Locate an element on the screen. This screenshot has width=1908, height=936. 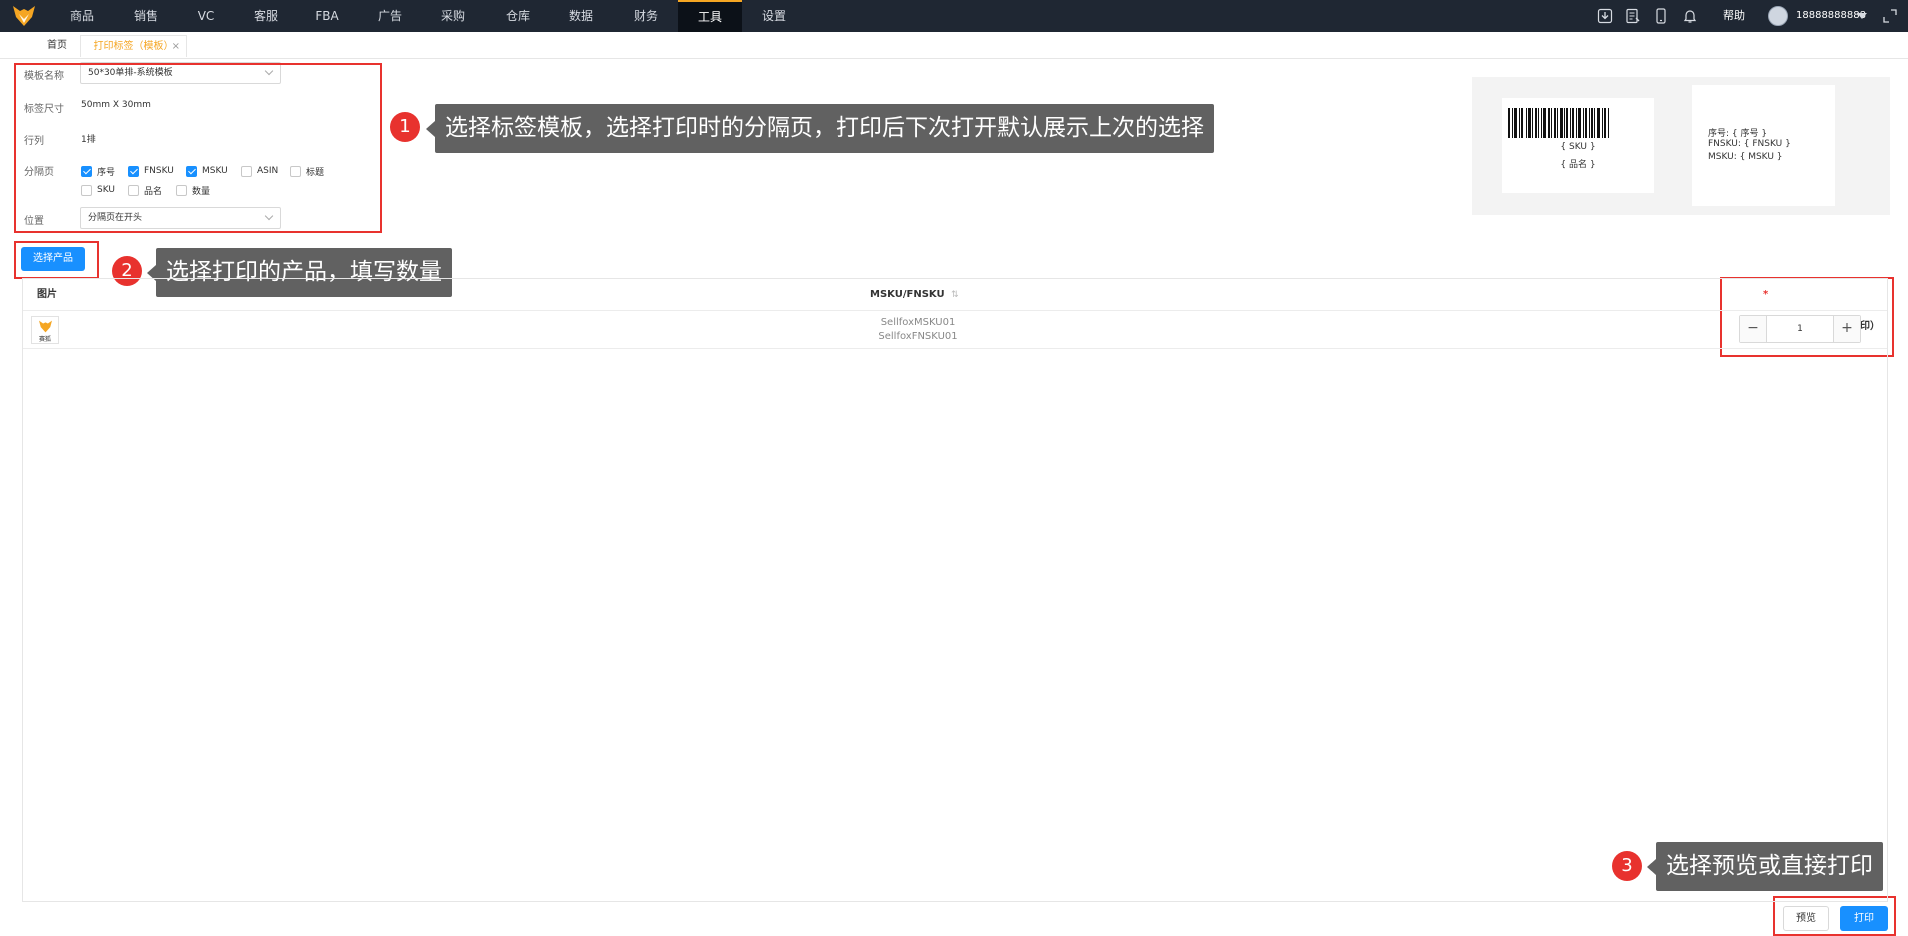
sku-placeholder: { SKU } is located at coordinates (1578, 147).